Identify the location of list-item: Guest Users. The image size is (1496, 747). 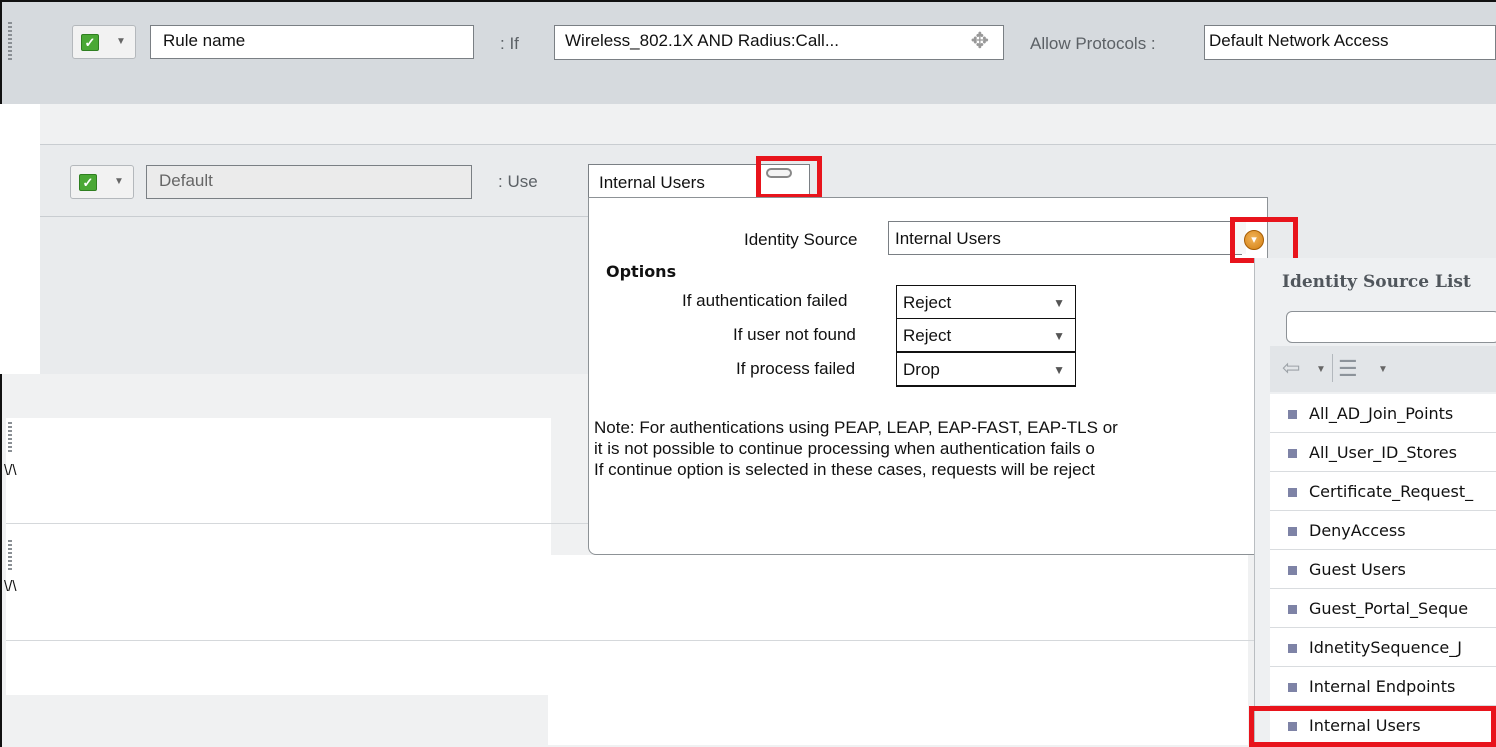
(1383, 569).